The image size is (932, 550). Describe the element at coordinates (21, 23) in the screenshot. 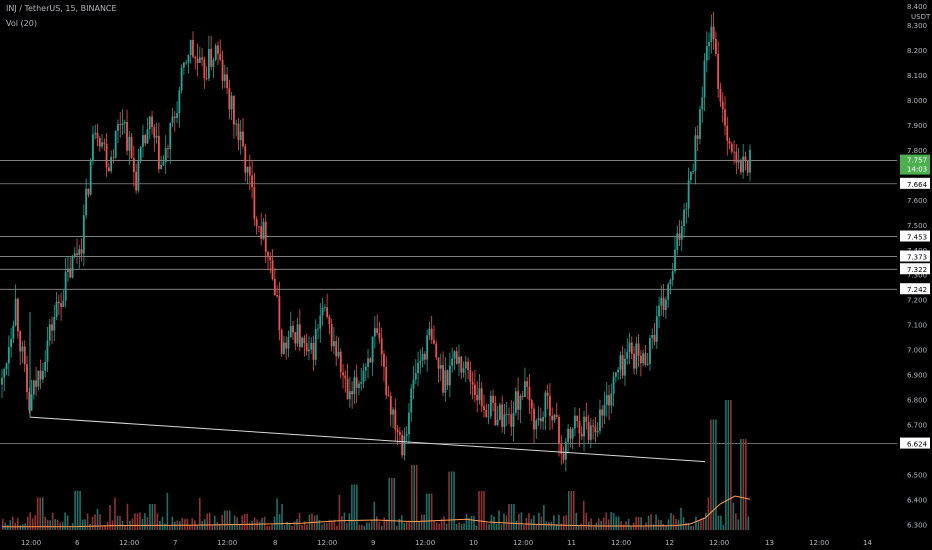

I see `volume-indicator-label: Vol (20)` at that location.